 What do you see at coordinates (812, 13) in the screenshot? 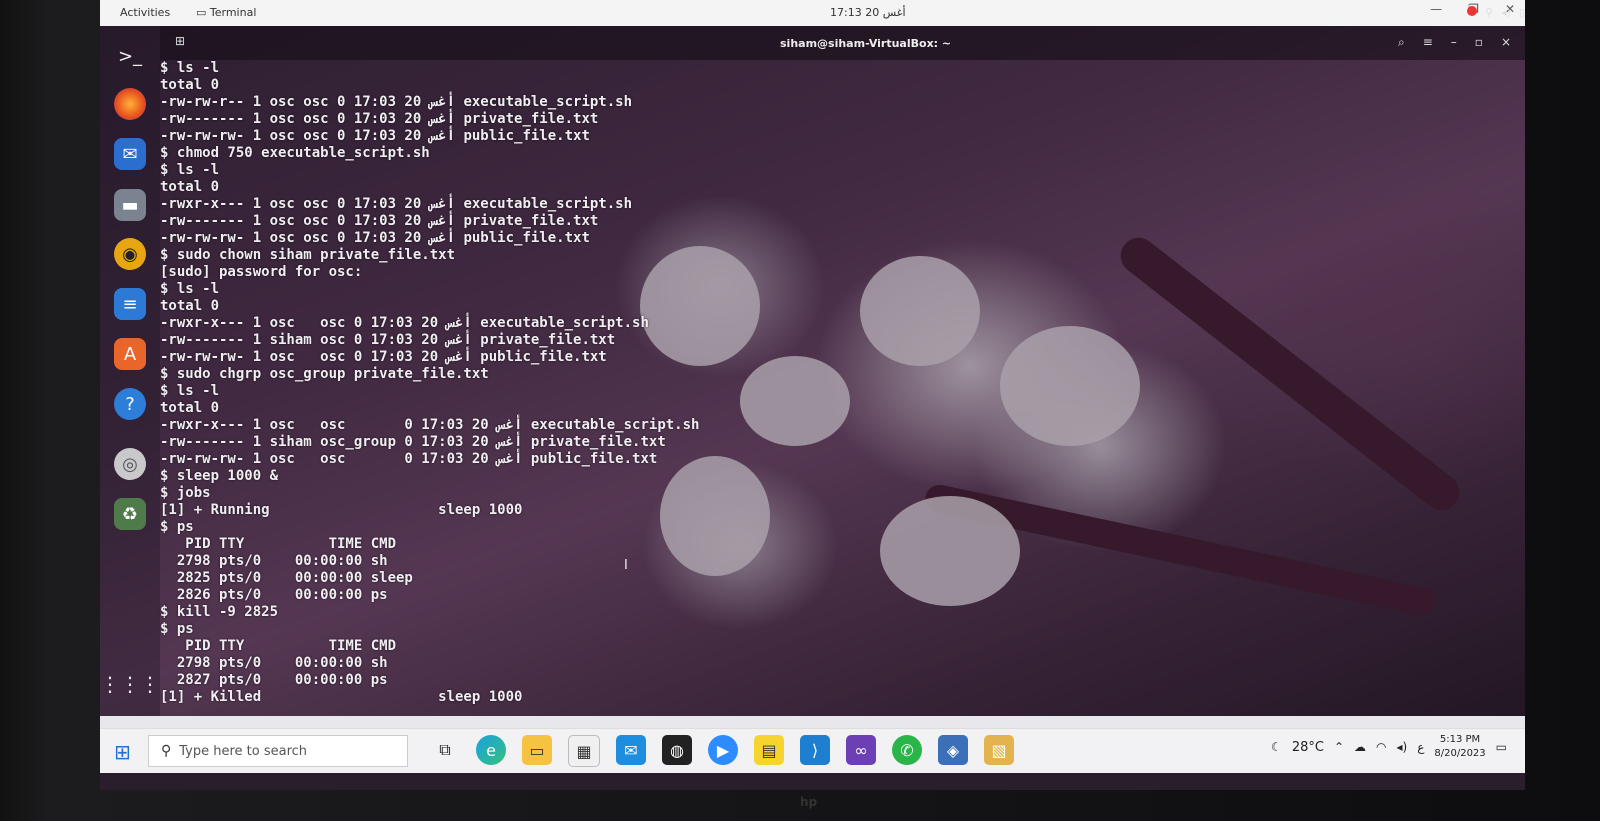
I see `ubuntu-top-bar: Activities ▭ Terminal 17:13 أغس 20 — ❐ ✕` at bounding box center [812, 13].